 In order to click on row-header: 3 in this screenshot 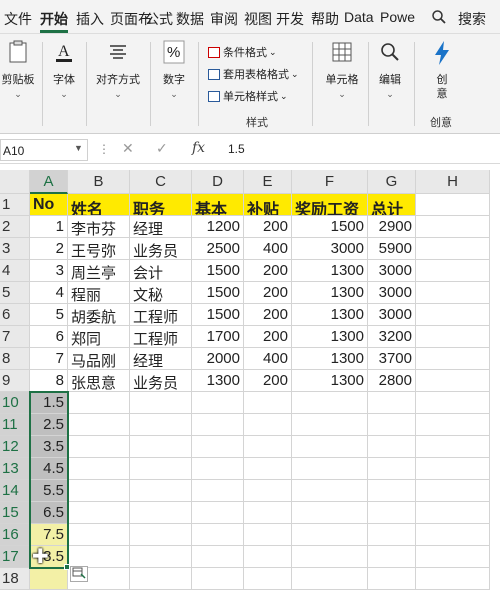, I will do `click(15, 249)`.